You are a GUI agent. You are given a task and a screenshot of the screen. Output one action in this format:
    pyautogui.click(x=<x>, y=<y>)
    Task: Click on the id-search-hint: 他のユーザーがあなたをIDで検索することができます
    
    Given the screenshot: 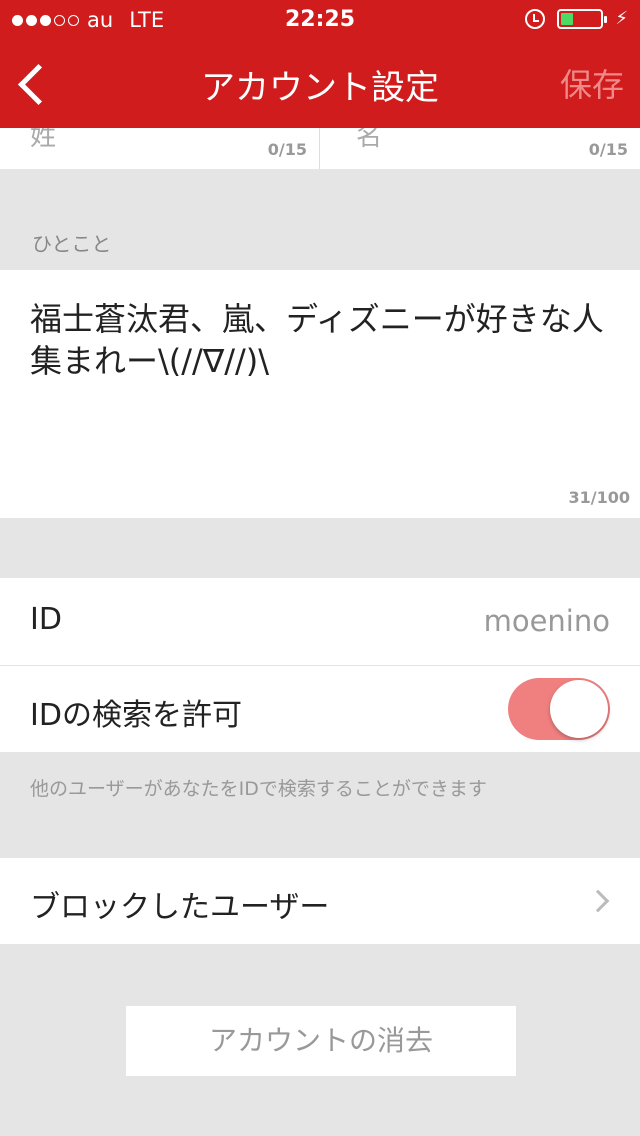 What is the action you would take?
    pyautogui.click(x=258, y=789)
    